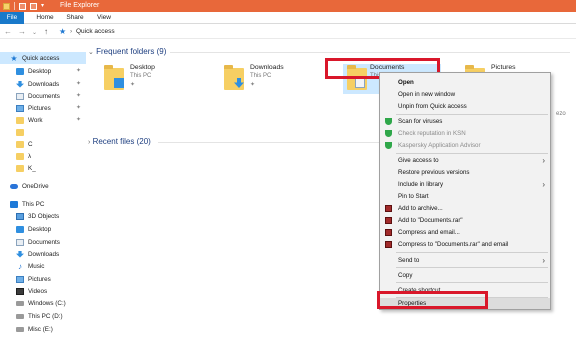 This screenshot has width=576, height=337. I want to click on sidebar-item-pc-desktop: Desktop, so click(33, 229).